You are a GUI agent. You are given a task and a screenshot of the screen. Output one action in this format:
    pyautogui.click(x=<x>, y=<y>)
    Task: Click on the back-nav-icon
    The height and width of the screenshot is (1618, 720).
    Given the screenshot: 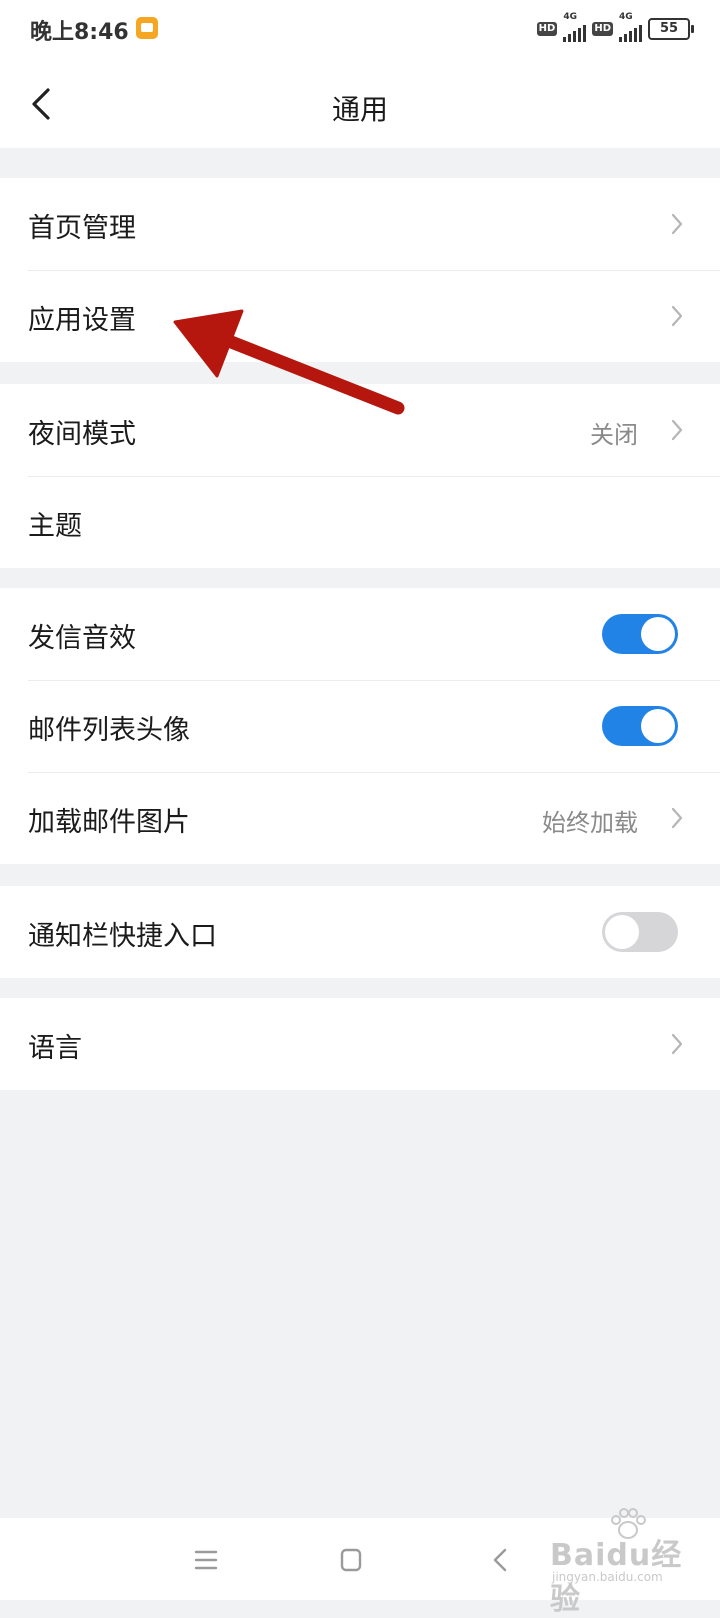 What is the action you would take?
    pyautogui.click(x=501, y=1560)
    